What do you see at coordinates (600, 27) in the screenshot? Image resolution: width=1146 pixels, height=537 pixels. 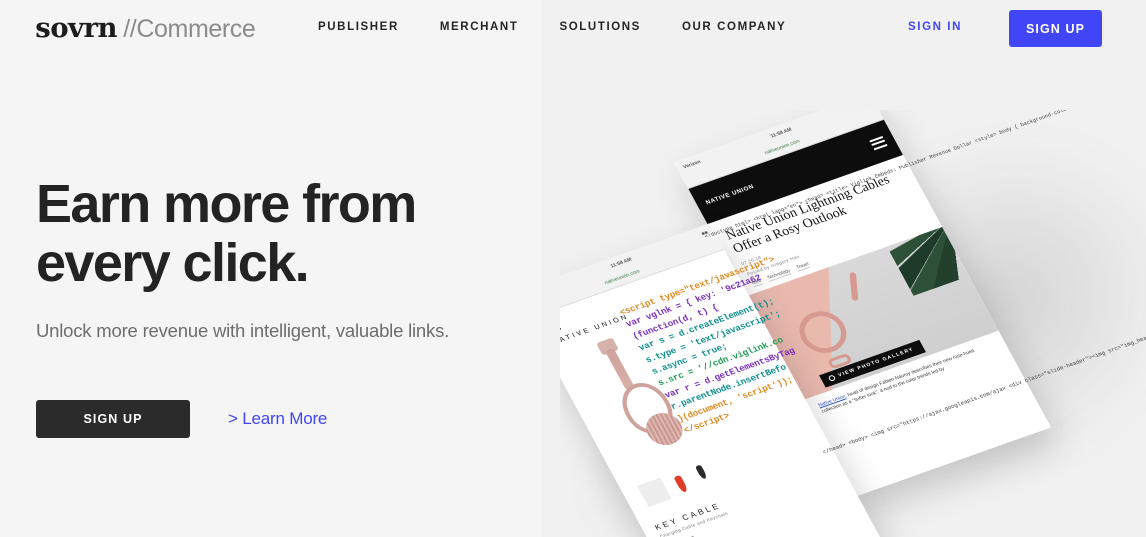 I see `nav-item-solutions: SOLUTIONS` at bounding box center [600, 27].